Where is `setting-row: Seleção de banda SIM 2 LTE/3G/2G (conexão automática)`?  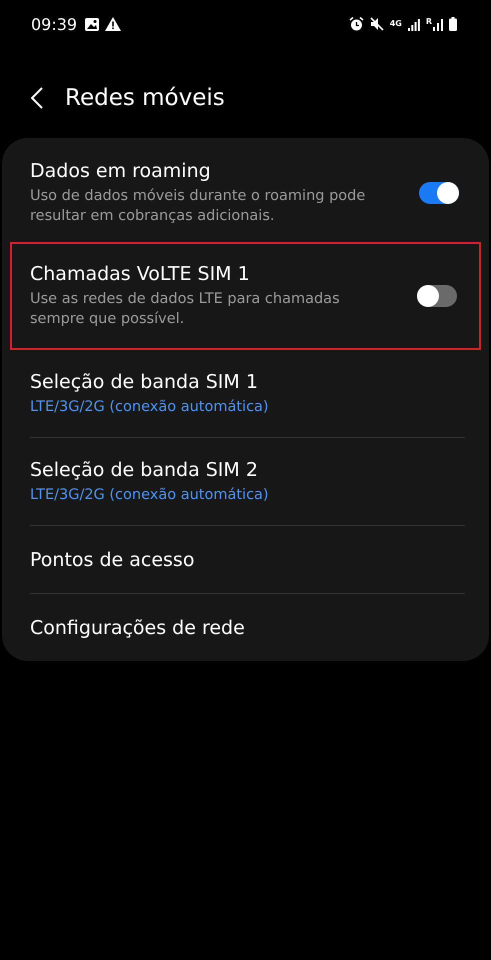
setting-row: Seleção de banda SIM 2 LTE/3G/2G (conexão automática) is located at coordinates (245, 481).